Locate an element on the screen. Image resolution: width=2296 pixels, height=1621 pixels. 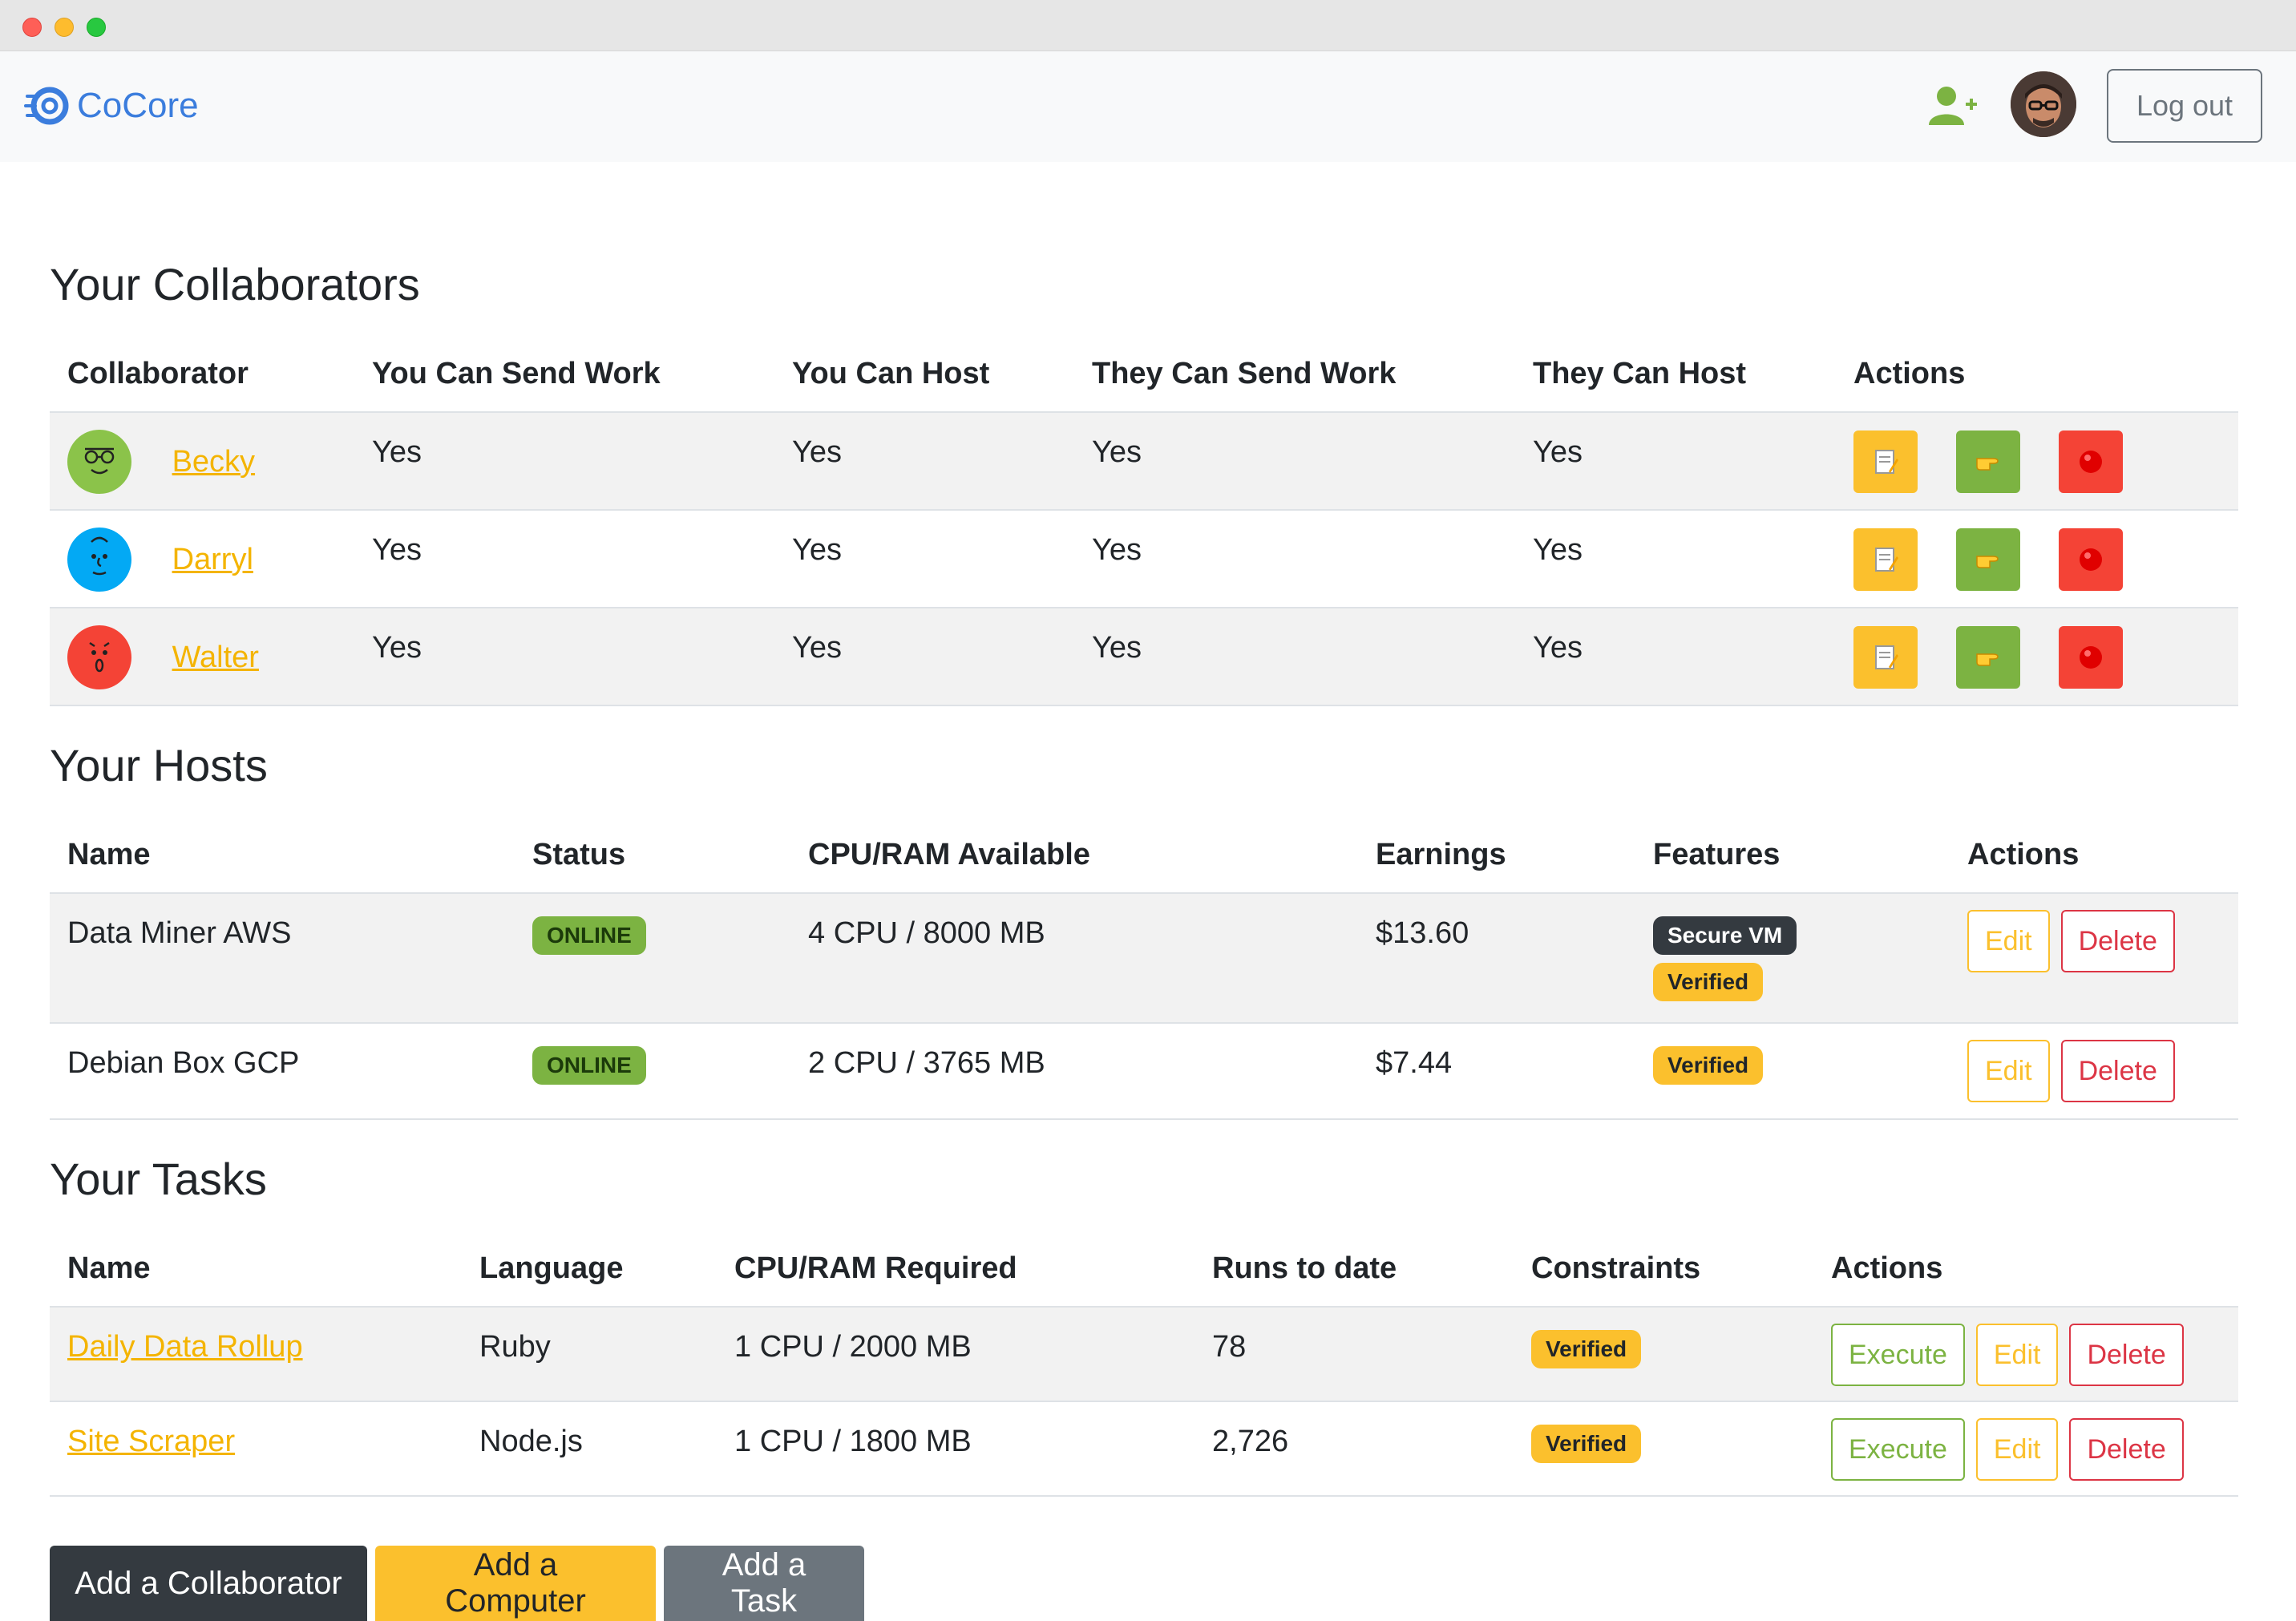
host-earnings: $7.44 is located at coordinates (1414, 1063).